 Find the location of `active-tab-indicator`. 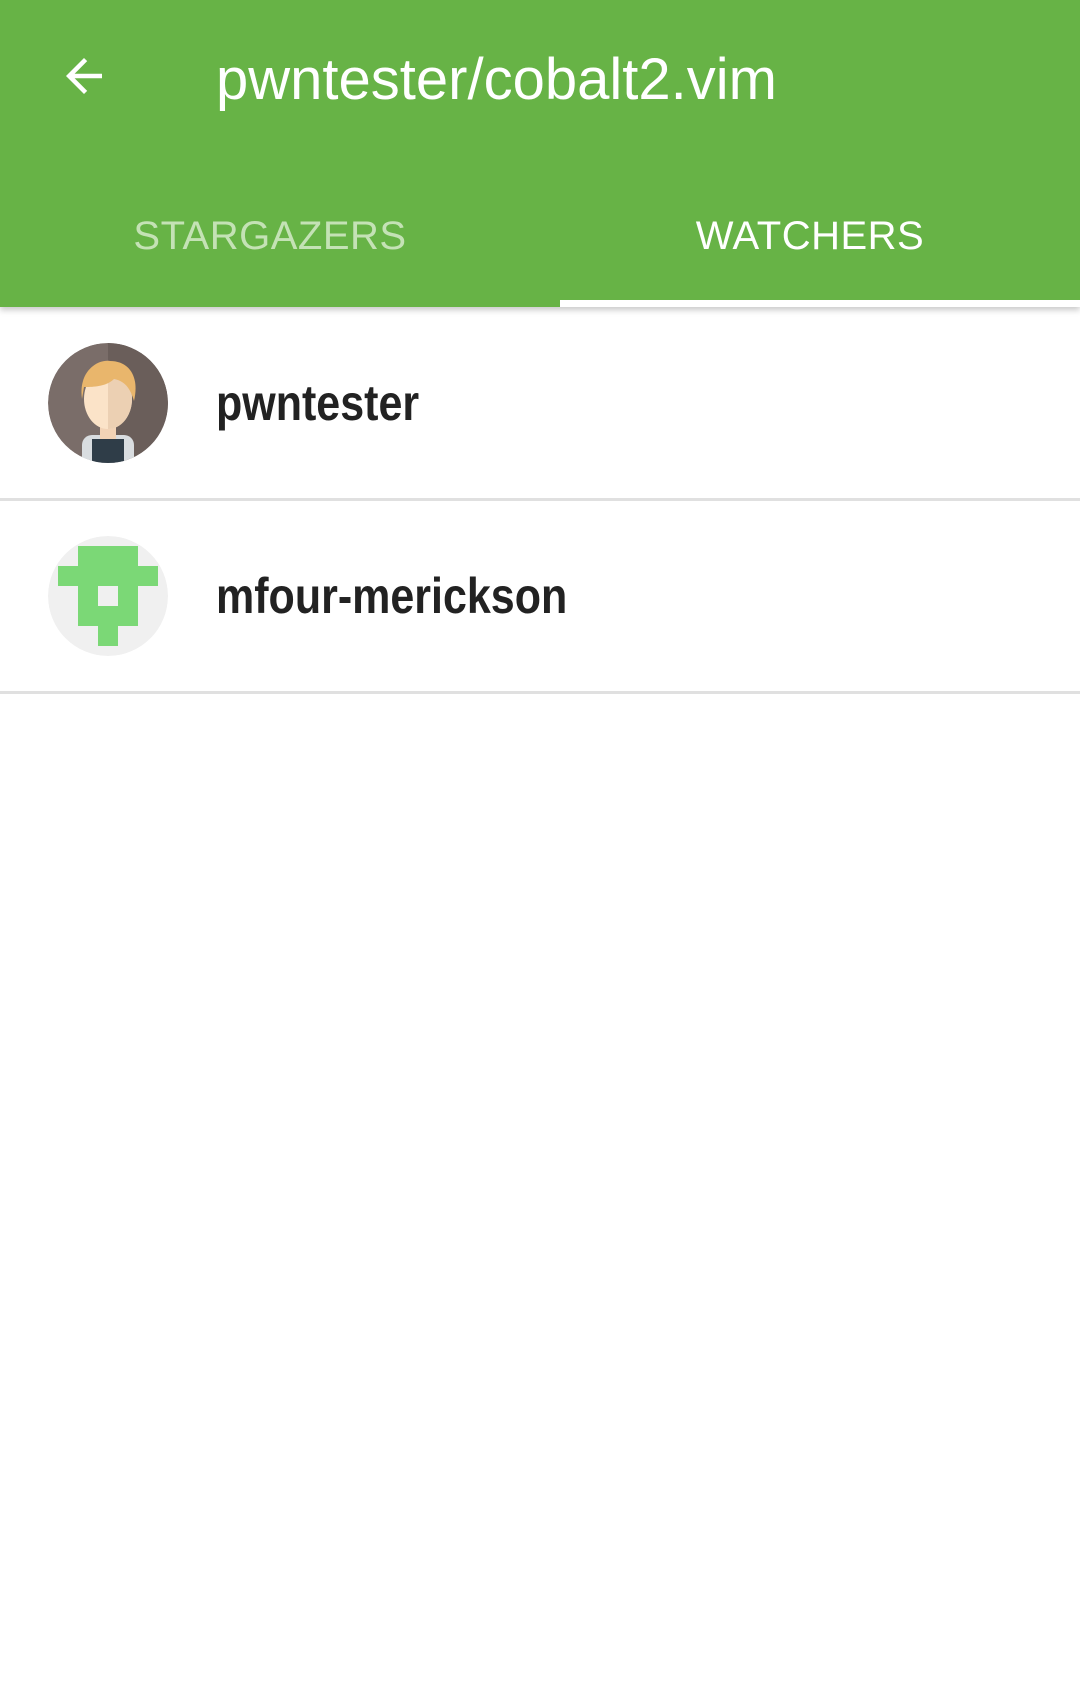

active-tab-indicator is located at coordinates (820, 303).